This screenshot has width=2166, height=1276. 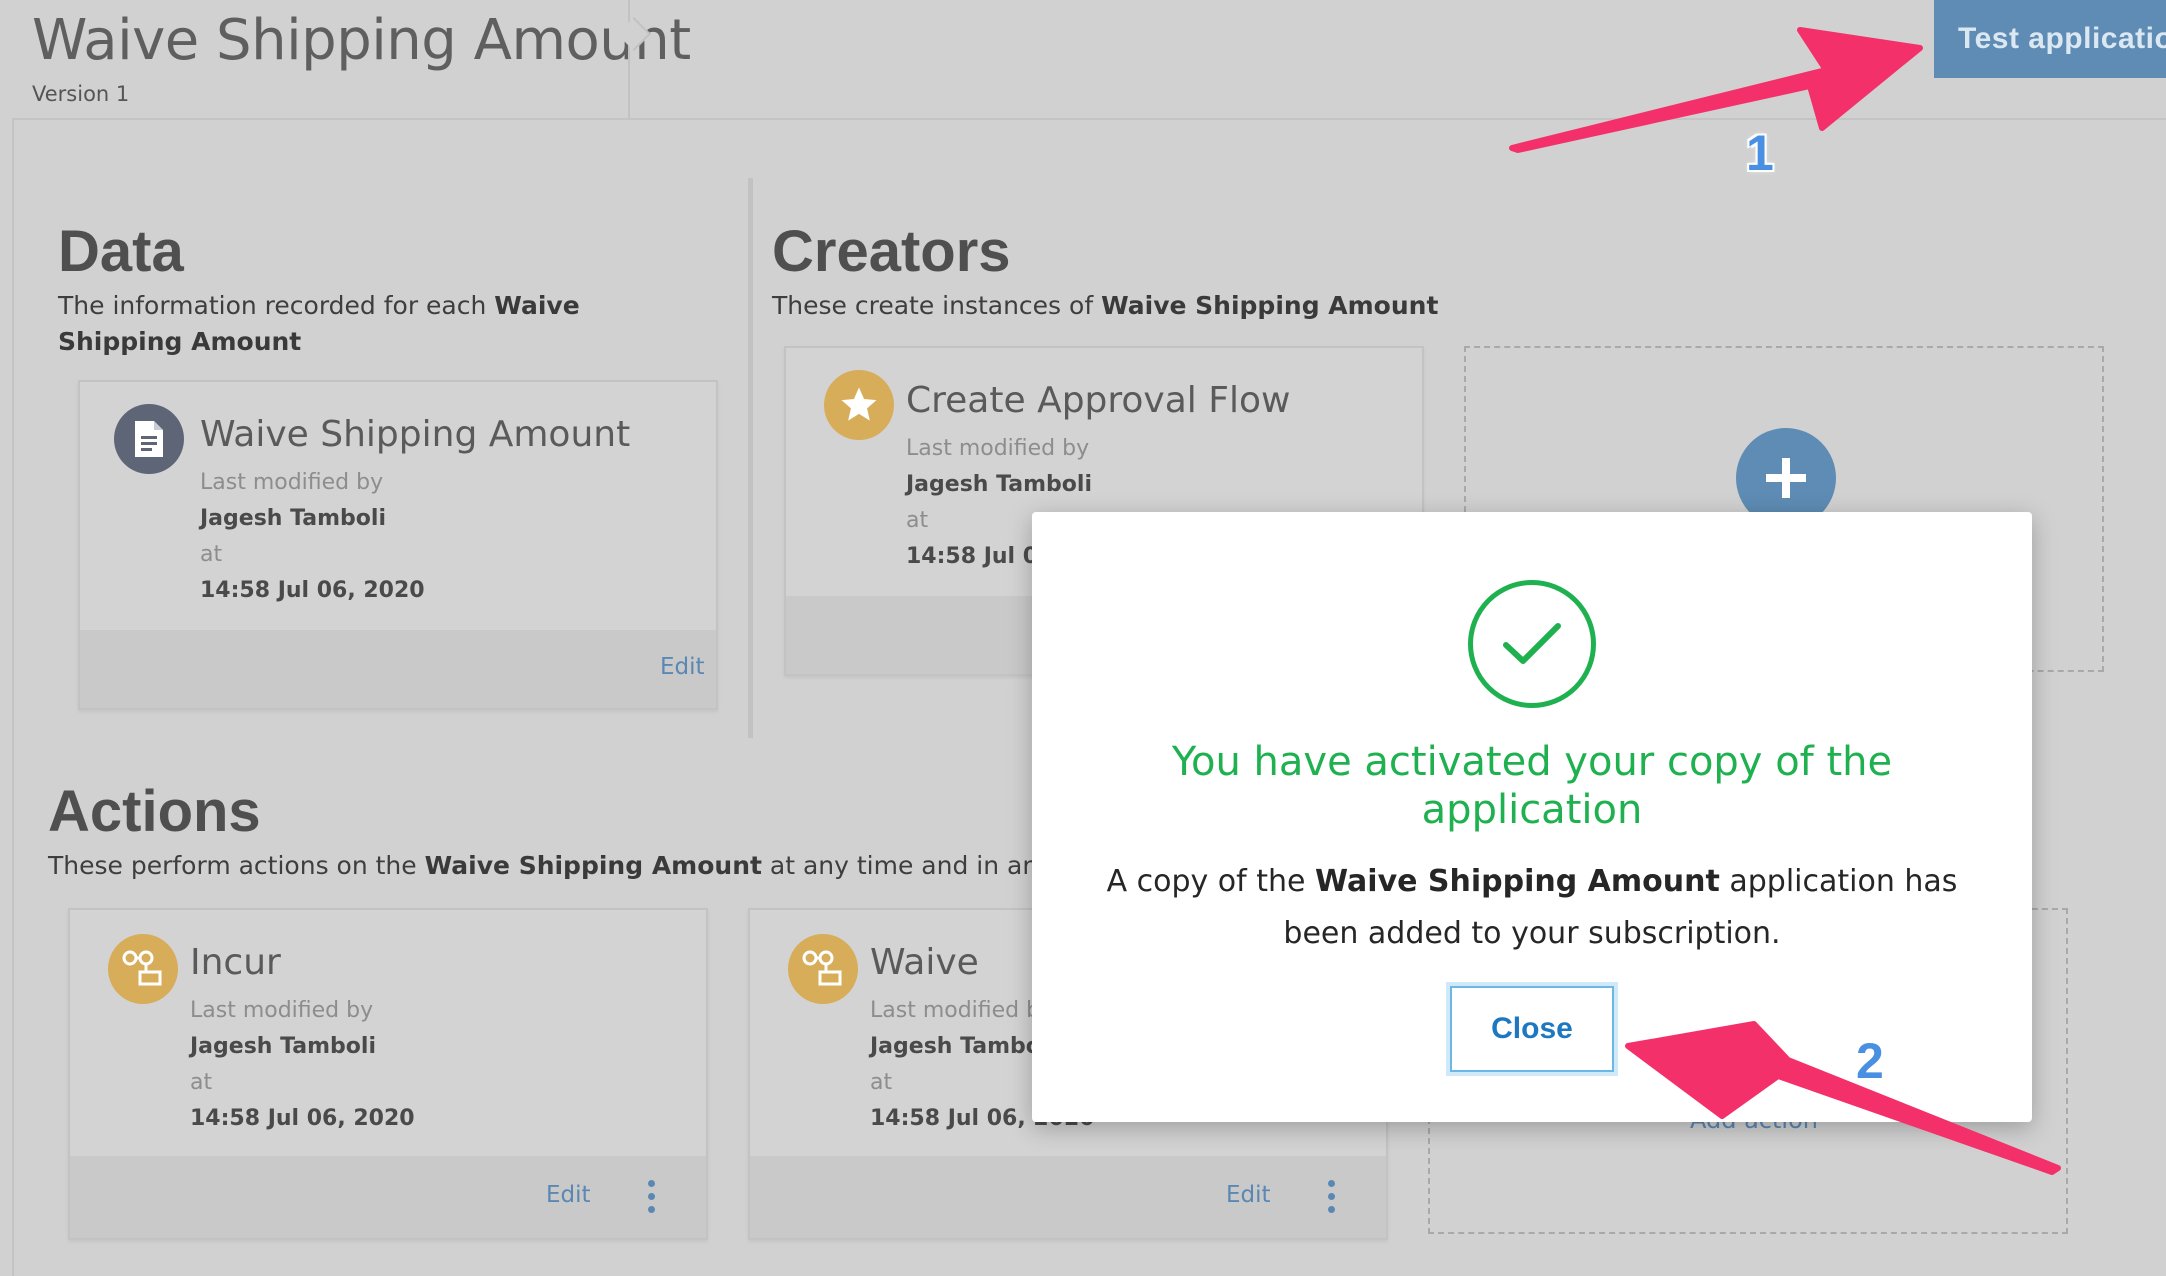 I want to click on card-title: Waive, so click(x=924, y=962).